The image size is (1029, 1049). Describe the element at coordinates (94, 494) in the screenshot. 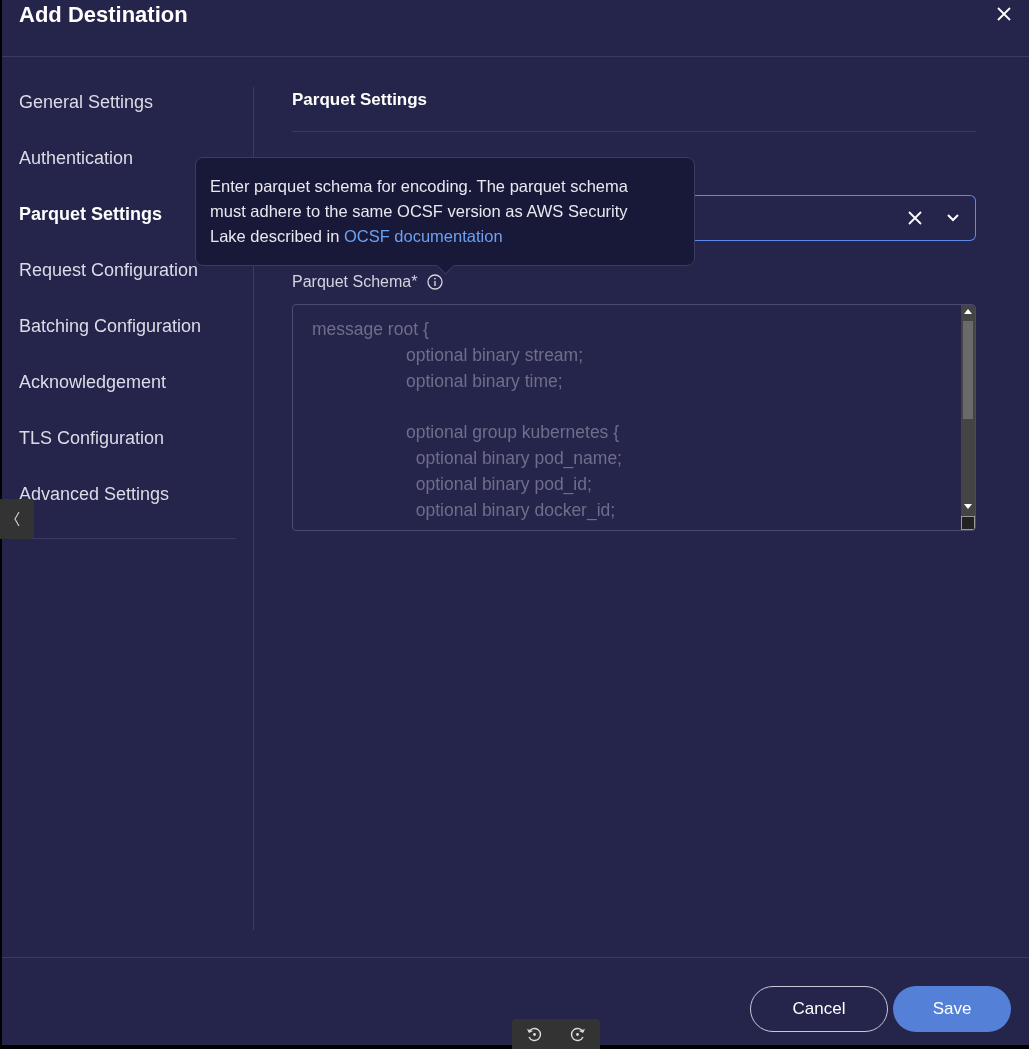

I see `sidebar-item: Advanced Settings` at that location.